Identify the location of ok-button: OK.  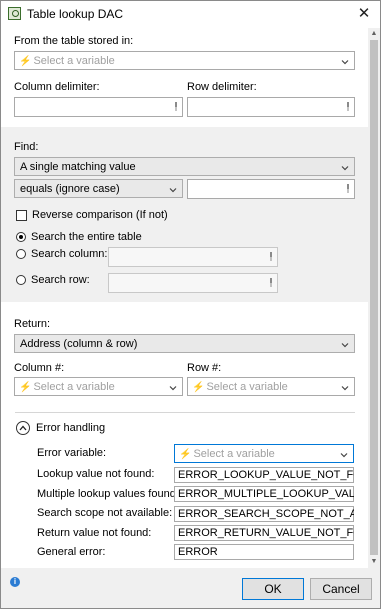
(273, 589).